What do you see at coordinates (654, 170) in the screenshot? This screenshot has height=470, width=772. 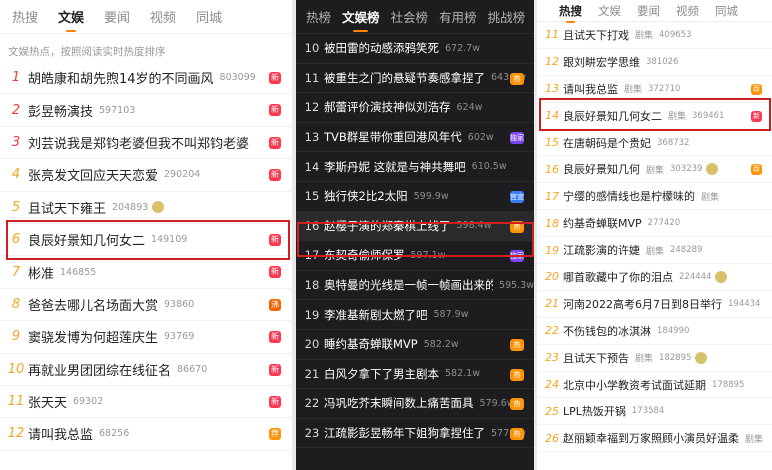 I see `list-item: 16 良辰好景知几何 剧集 303239 荐` at bounding box center [654, 170].